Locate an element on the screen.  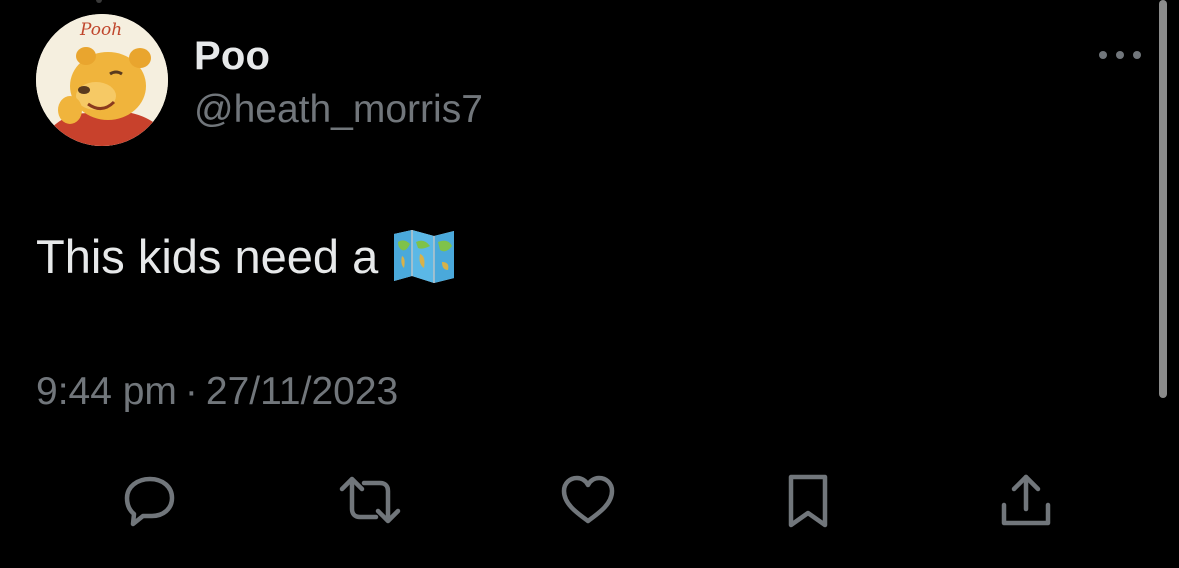
user-handle: @heath_morris7 is located at coordinates (338, 110).